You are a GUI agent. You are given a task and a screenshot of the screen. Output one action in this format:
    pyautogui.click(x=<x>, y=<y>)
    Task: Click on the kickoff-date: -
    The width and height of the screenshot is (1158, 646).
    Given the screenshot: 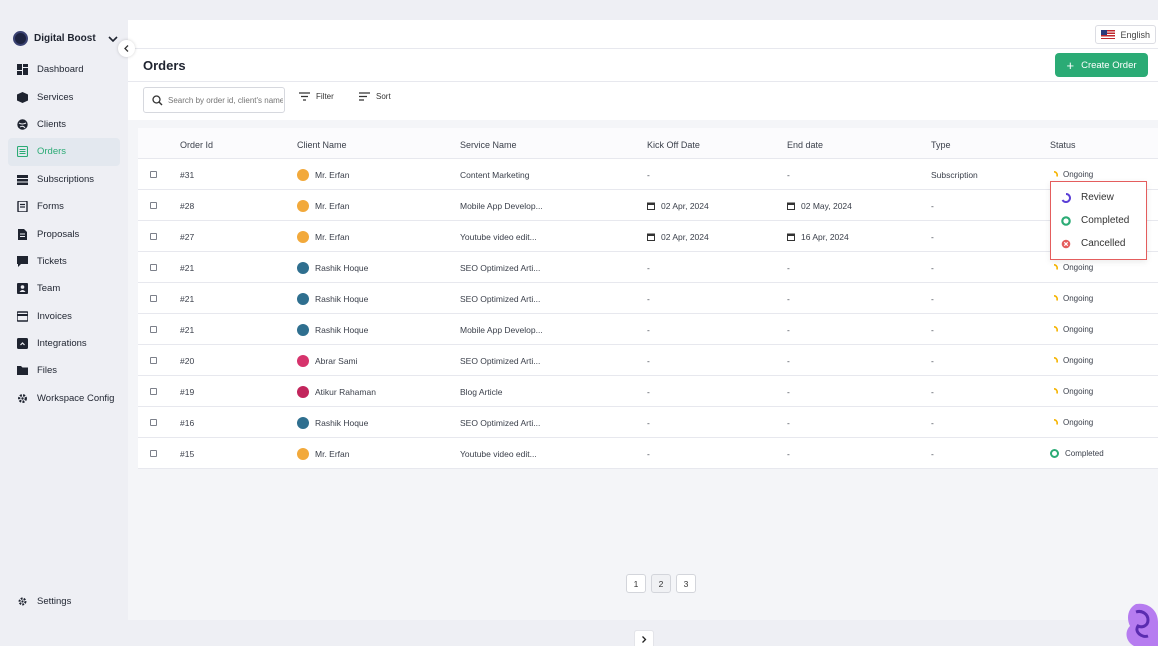 What is the action you would take?
    pyautogui.click(x=648, y=453)
    